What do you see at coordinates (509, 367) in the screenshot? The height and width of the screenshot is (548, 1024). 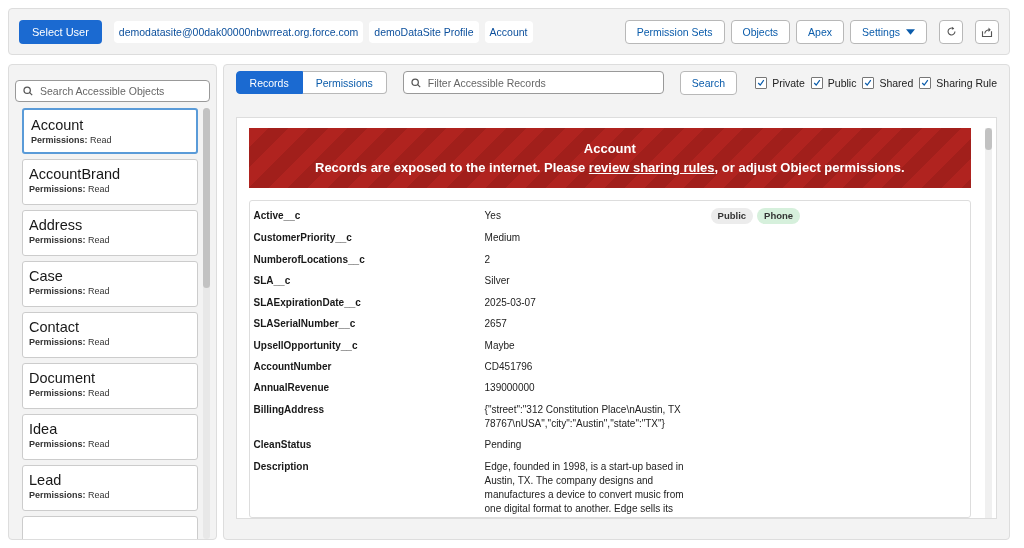 I see `field-value: CD451796` at bounding box center [509, 367].